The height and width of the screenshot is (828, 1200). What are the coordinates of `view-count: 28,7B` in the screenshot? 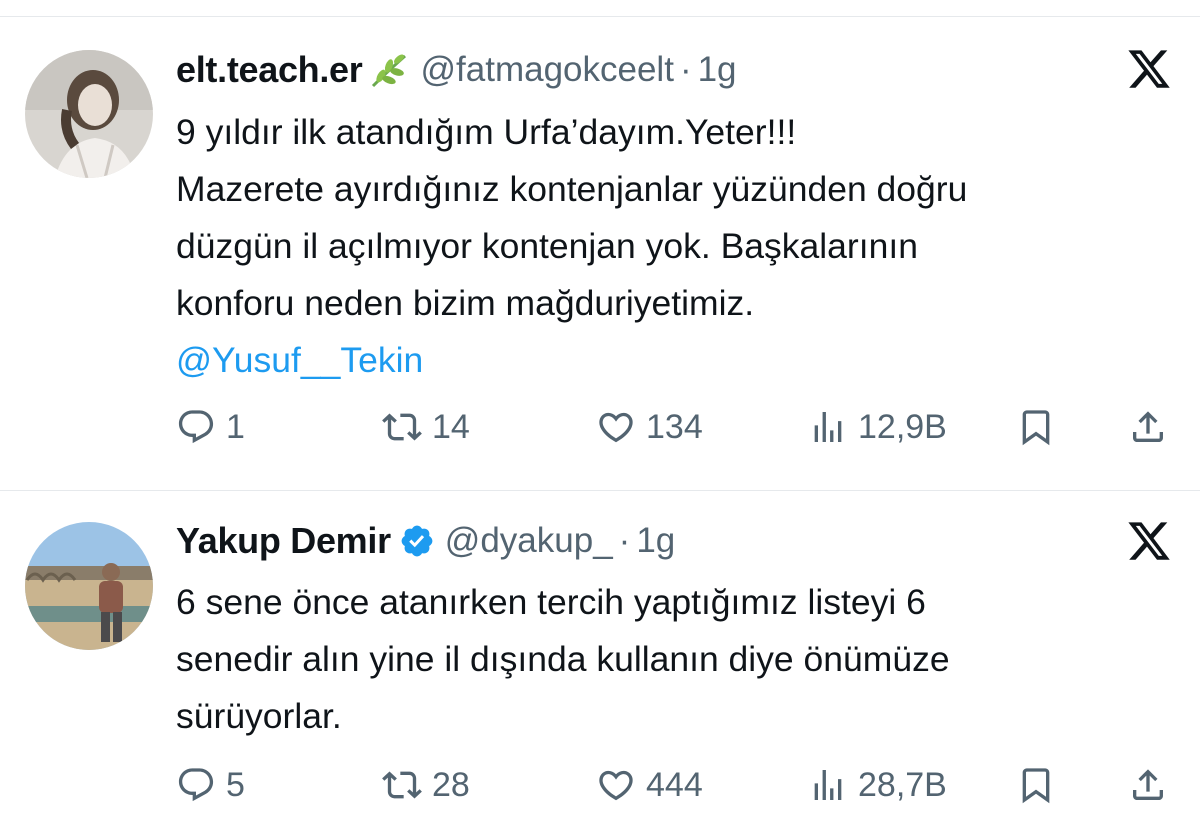 It's located at (902, 784).